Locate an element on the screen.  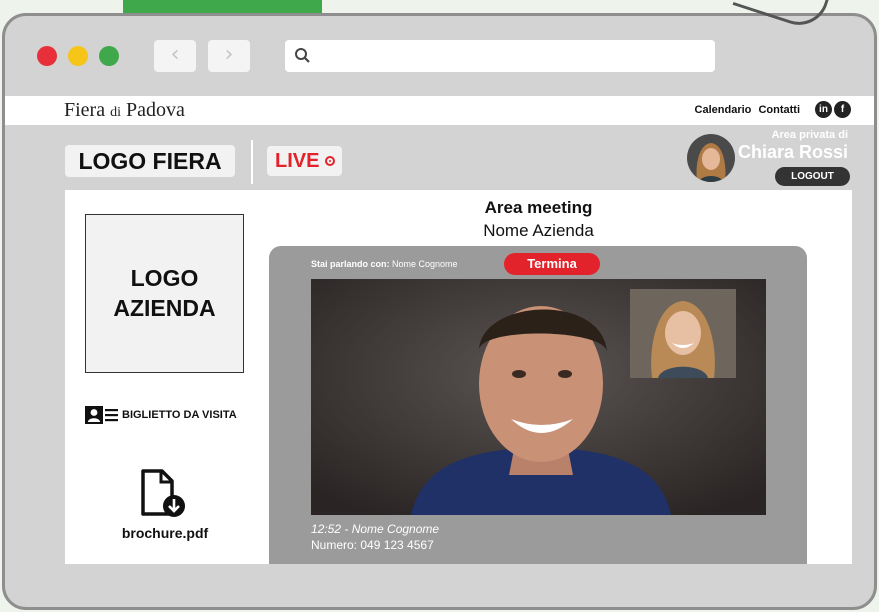
call-phone-number: Numero: 049 123 4567 is located at coordinates (372, 545).